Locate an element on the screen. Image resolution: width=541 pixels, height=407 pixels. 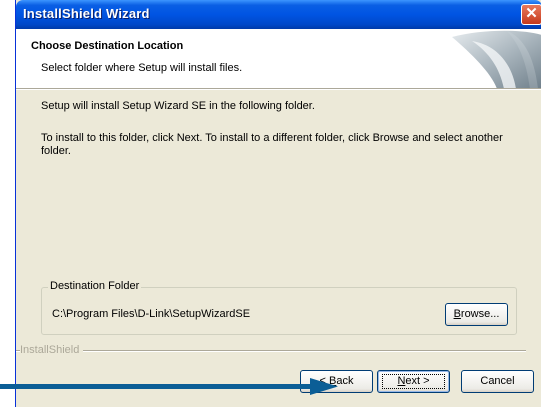
title-bar: InstallShield Wizard ✕ is located at coordinates (278, 14).